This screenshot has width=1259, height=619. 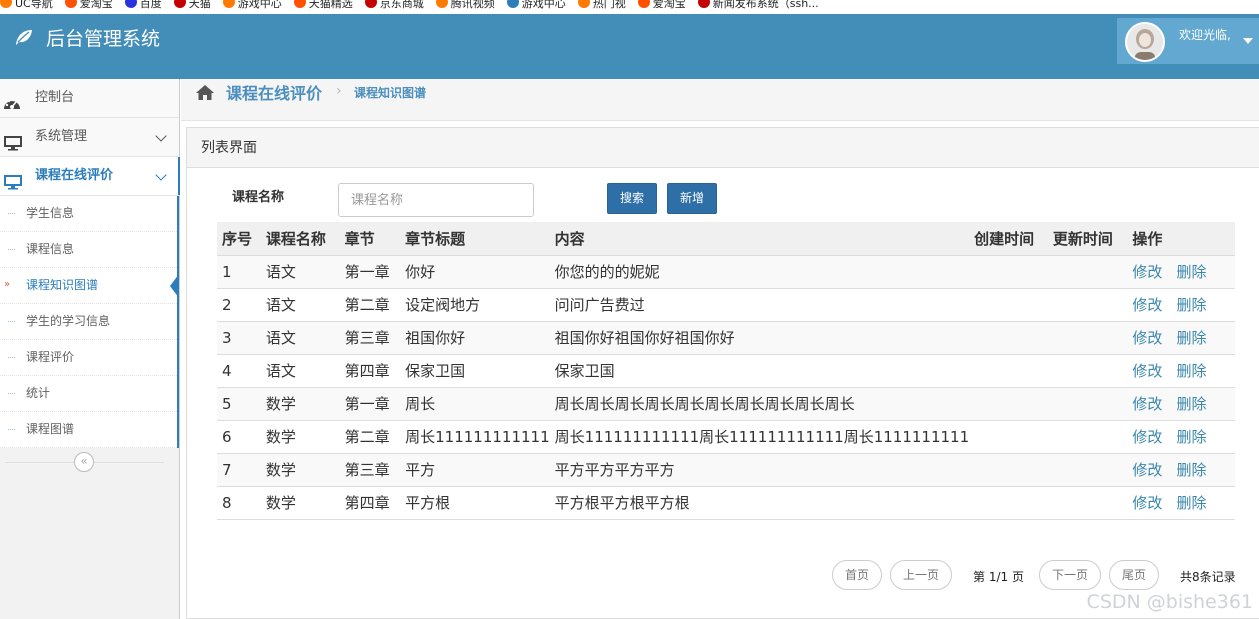 I want to click on submenu-item-statistics: 统计, so click(x=88, y=394).